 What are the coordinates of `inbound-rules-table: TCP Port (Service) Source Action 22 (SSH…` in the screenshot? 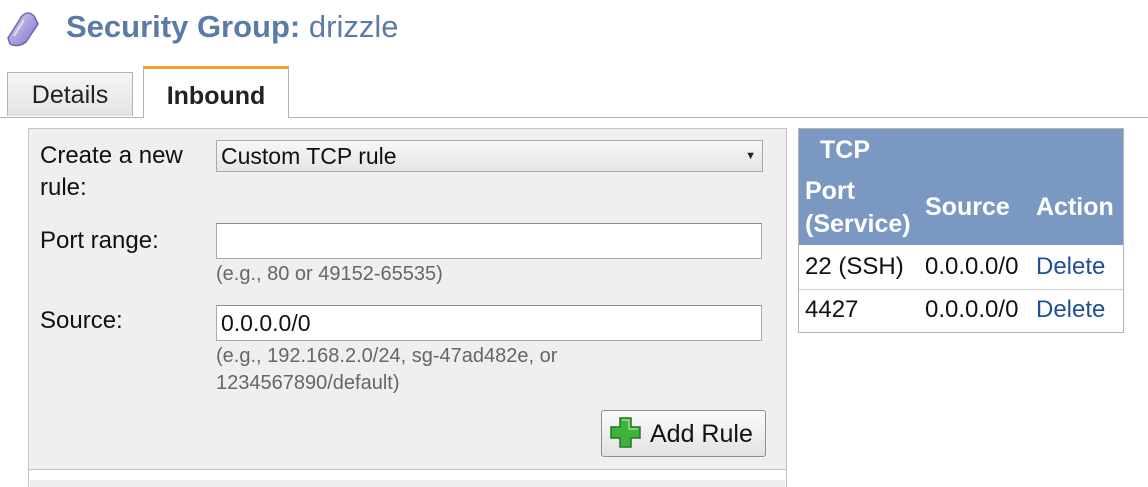 It's located at (961, 230).